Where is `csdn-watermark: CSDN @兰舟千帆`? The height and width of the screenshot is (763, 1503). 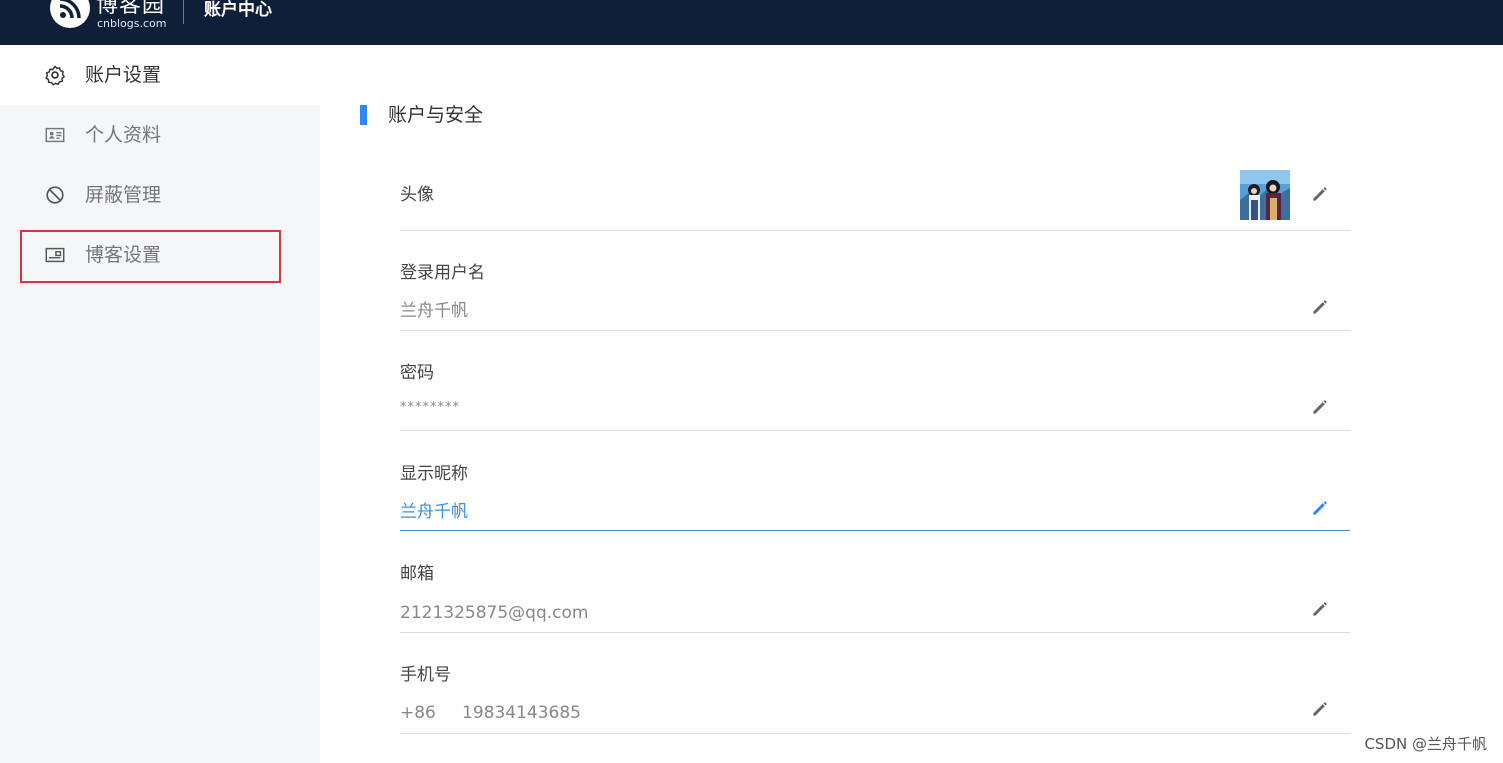 csdn-watermark: CSDN @兰舟千帆 is located at coordinates (1425, 744).